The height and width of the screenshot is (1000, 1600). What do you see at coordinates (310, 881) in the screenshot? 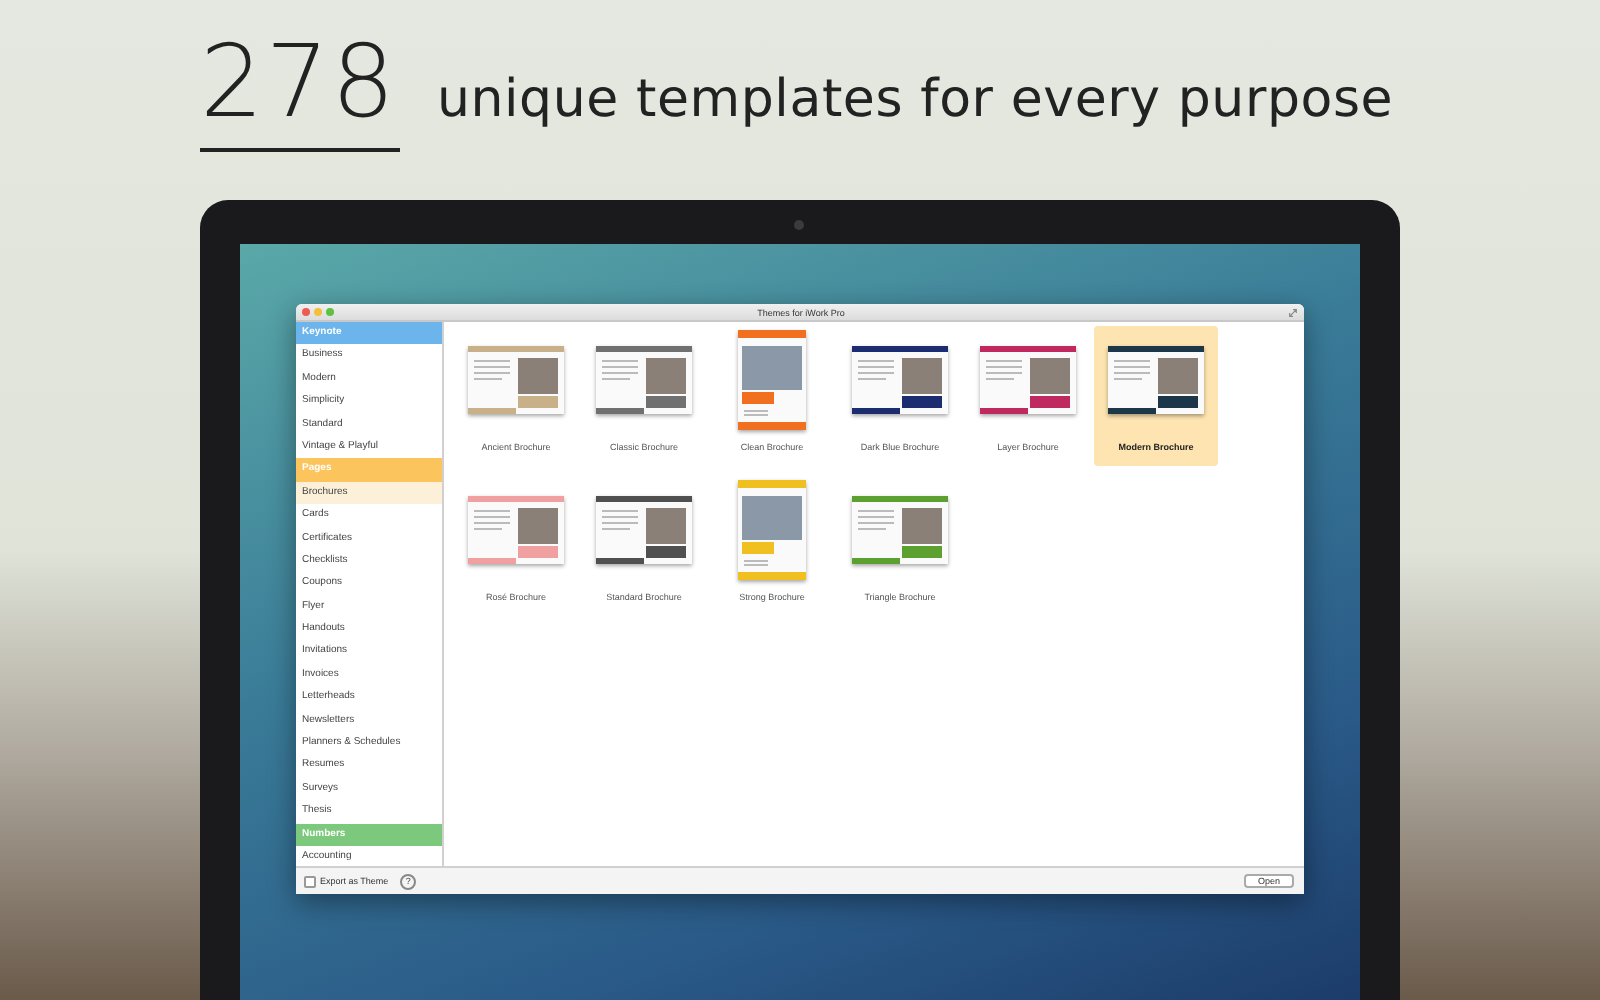
I see `checkbox` at bounding box center [310, 881].